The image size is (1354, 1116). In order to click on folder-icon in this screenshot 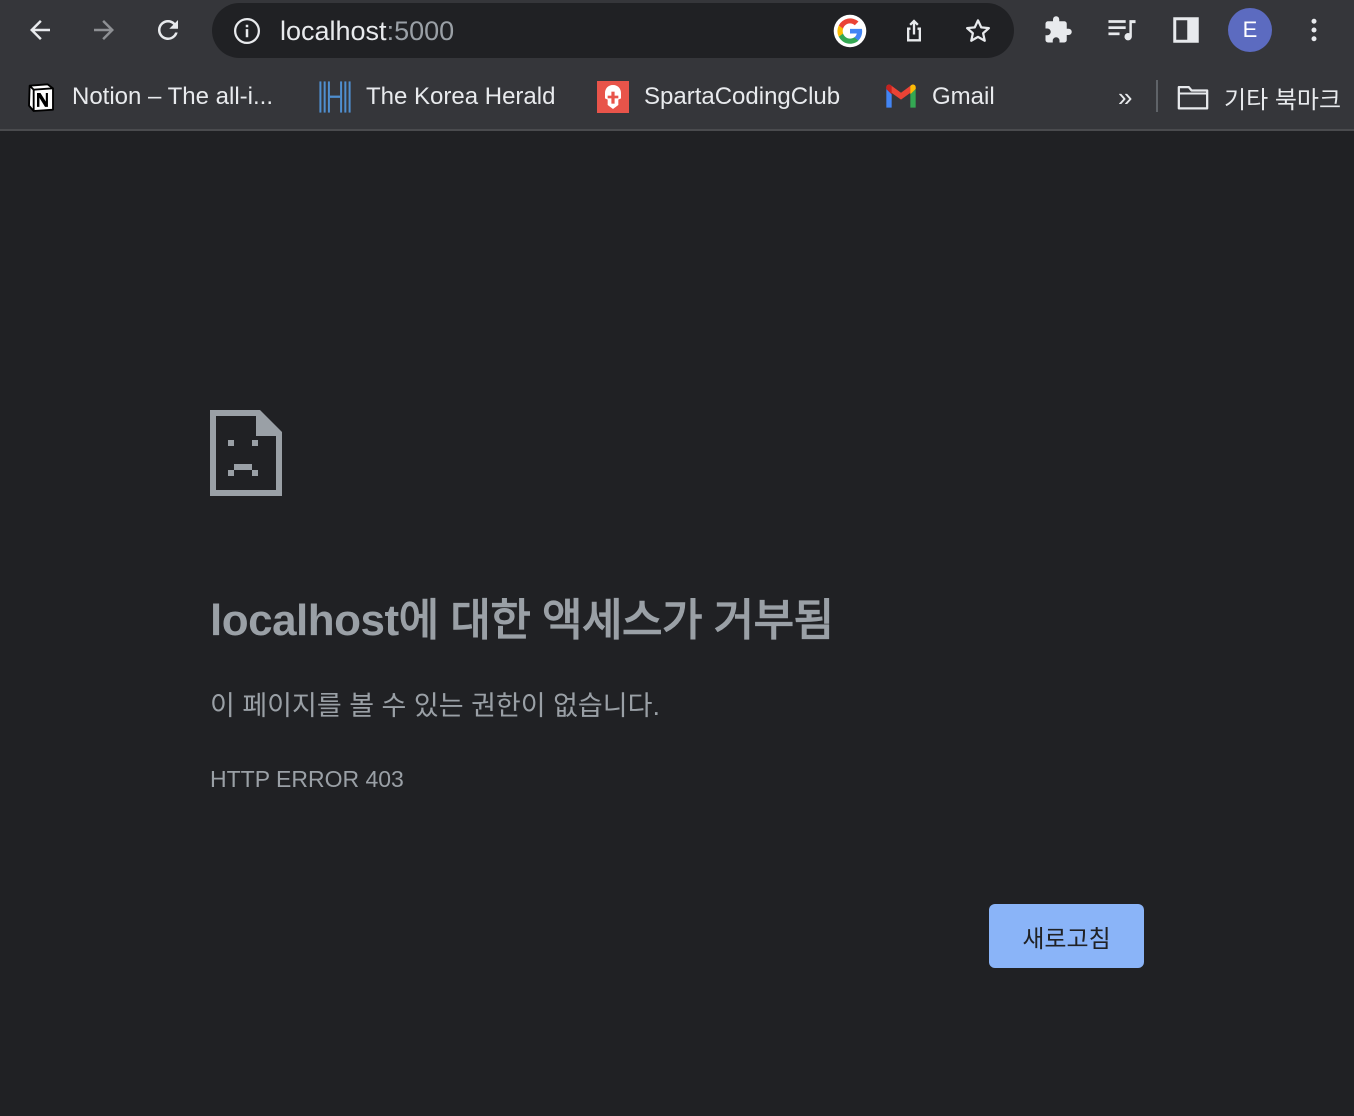, I will do `click(1193, 97)`.